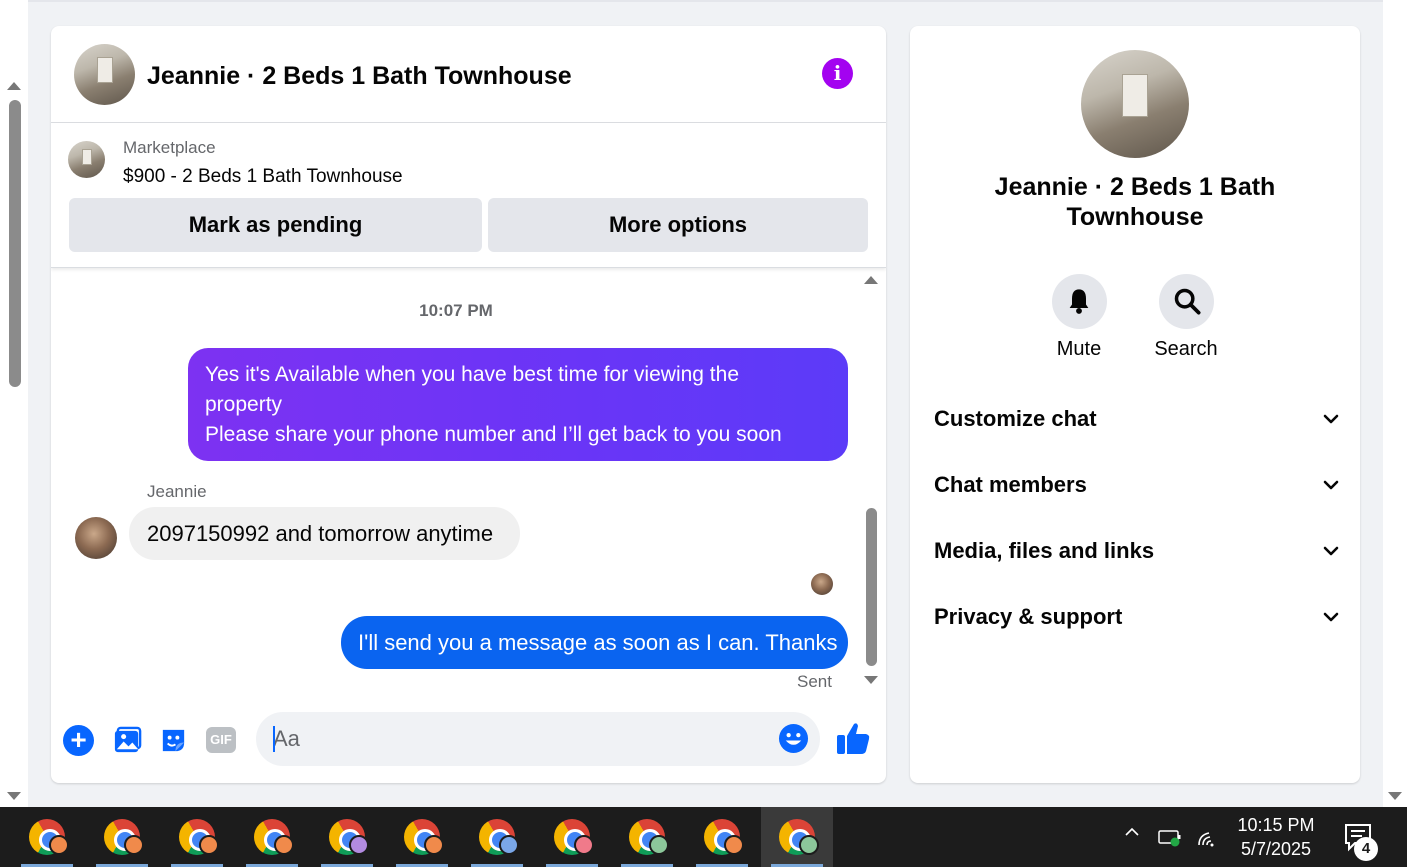 Image resolution: width=1407 pixels, height=867 pixels. Describe the element at coordinates (1137, 617) in the screenshot. I see `privacy-support-section: Privacy & support` at that location.